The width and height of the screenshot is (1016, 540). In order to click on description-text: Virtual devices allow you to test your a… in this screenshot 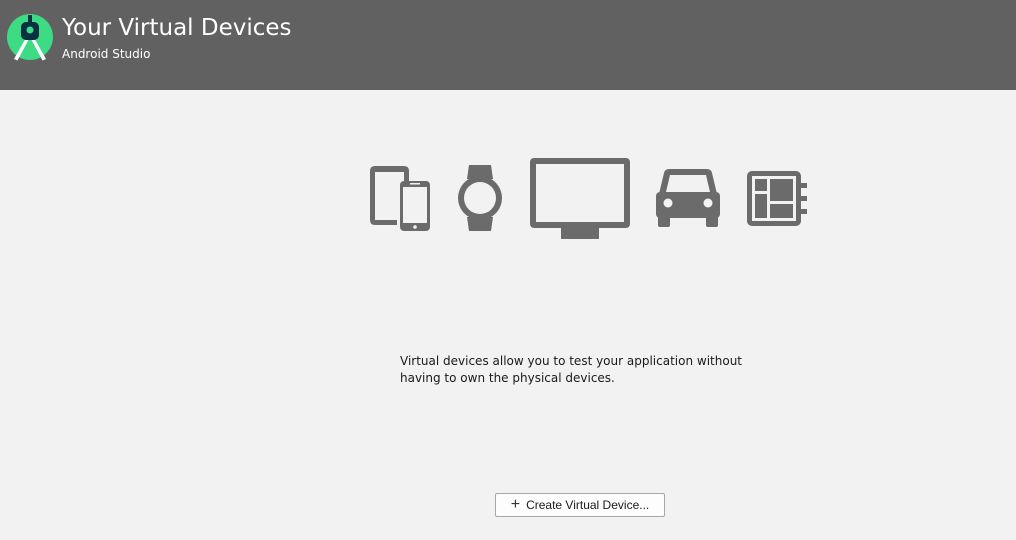, I will do `click(571, 369)`.